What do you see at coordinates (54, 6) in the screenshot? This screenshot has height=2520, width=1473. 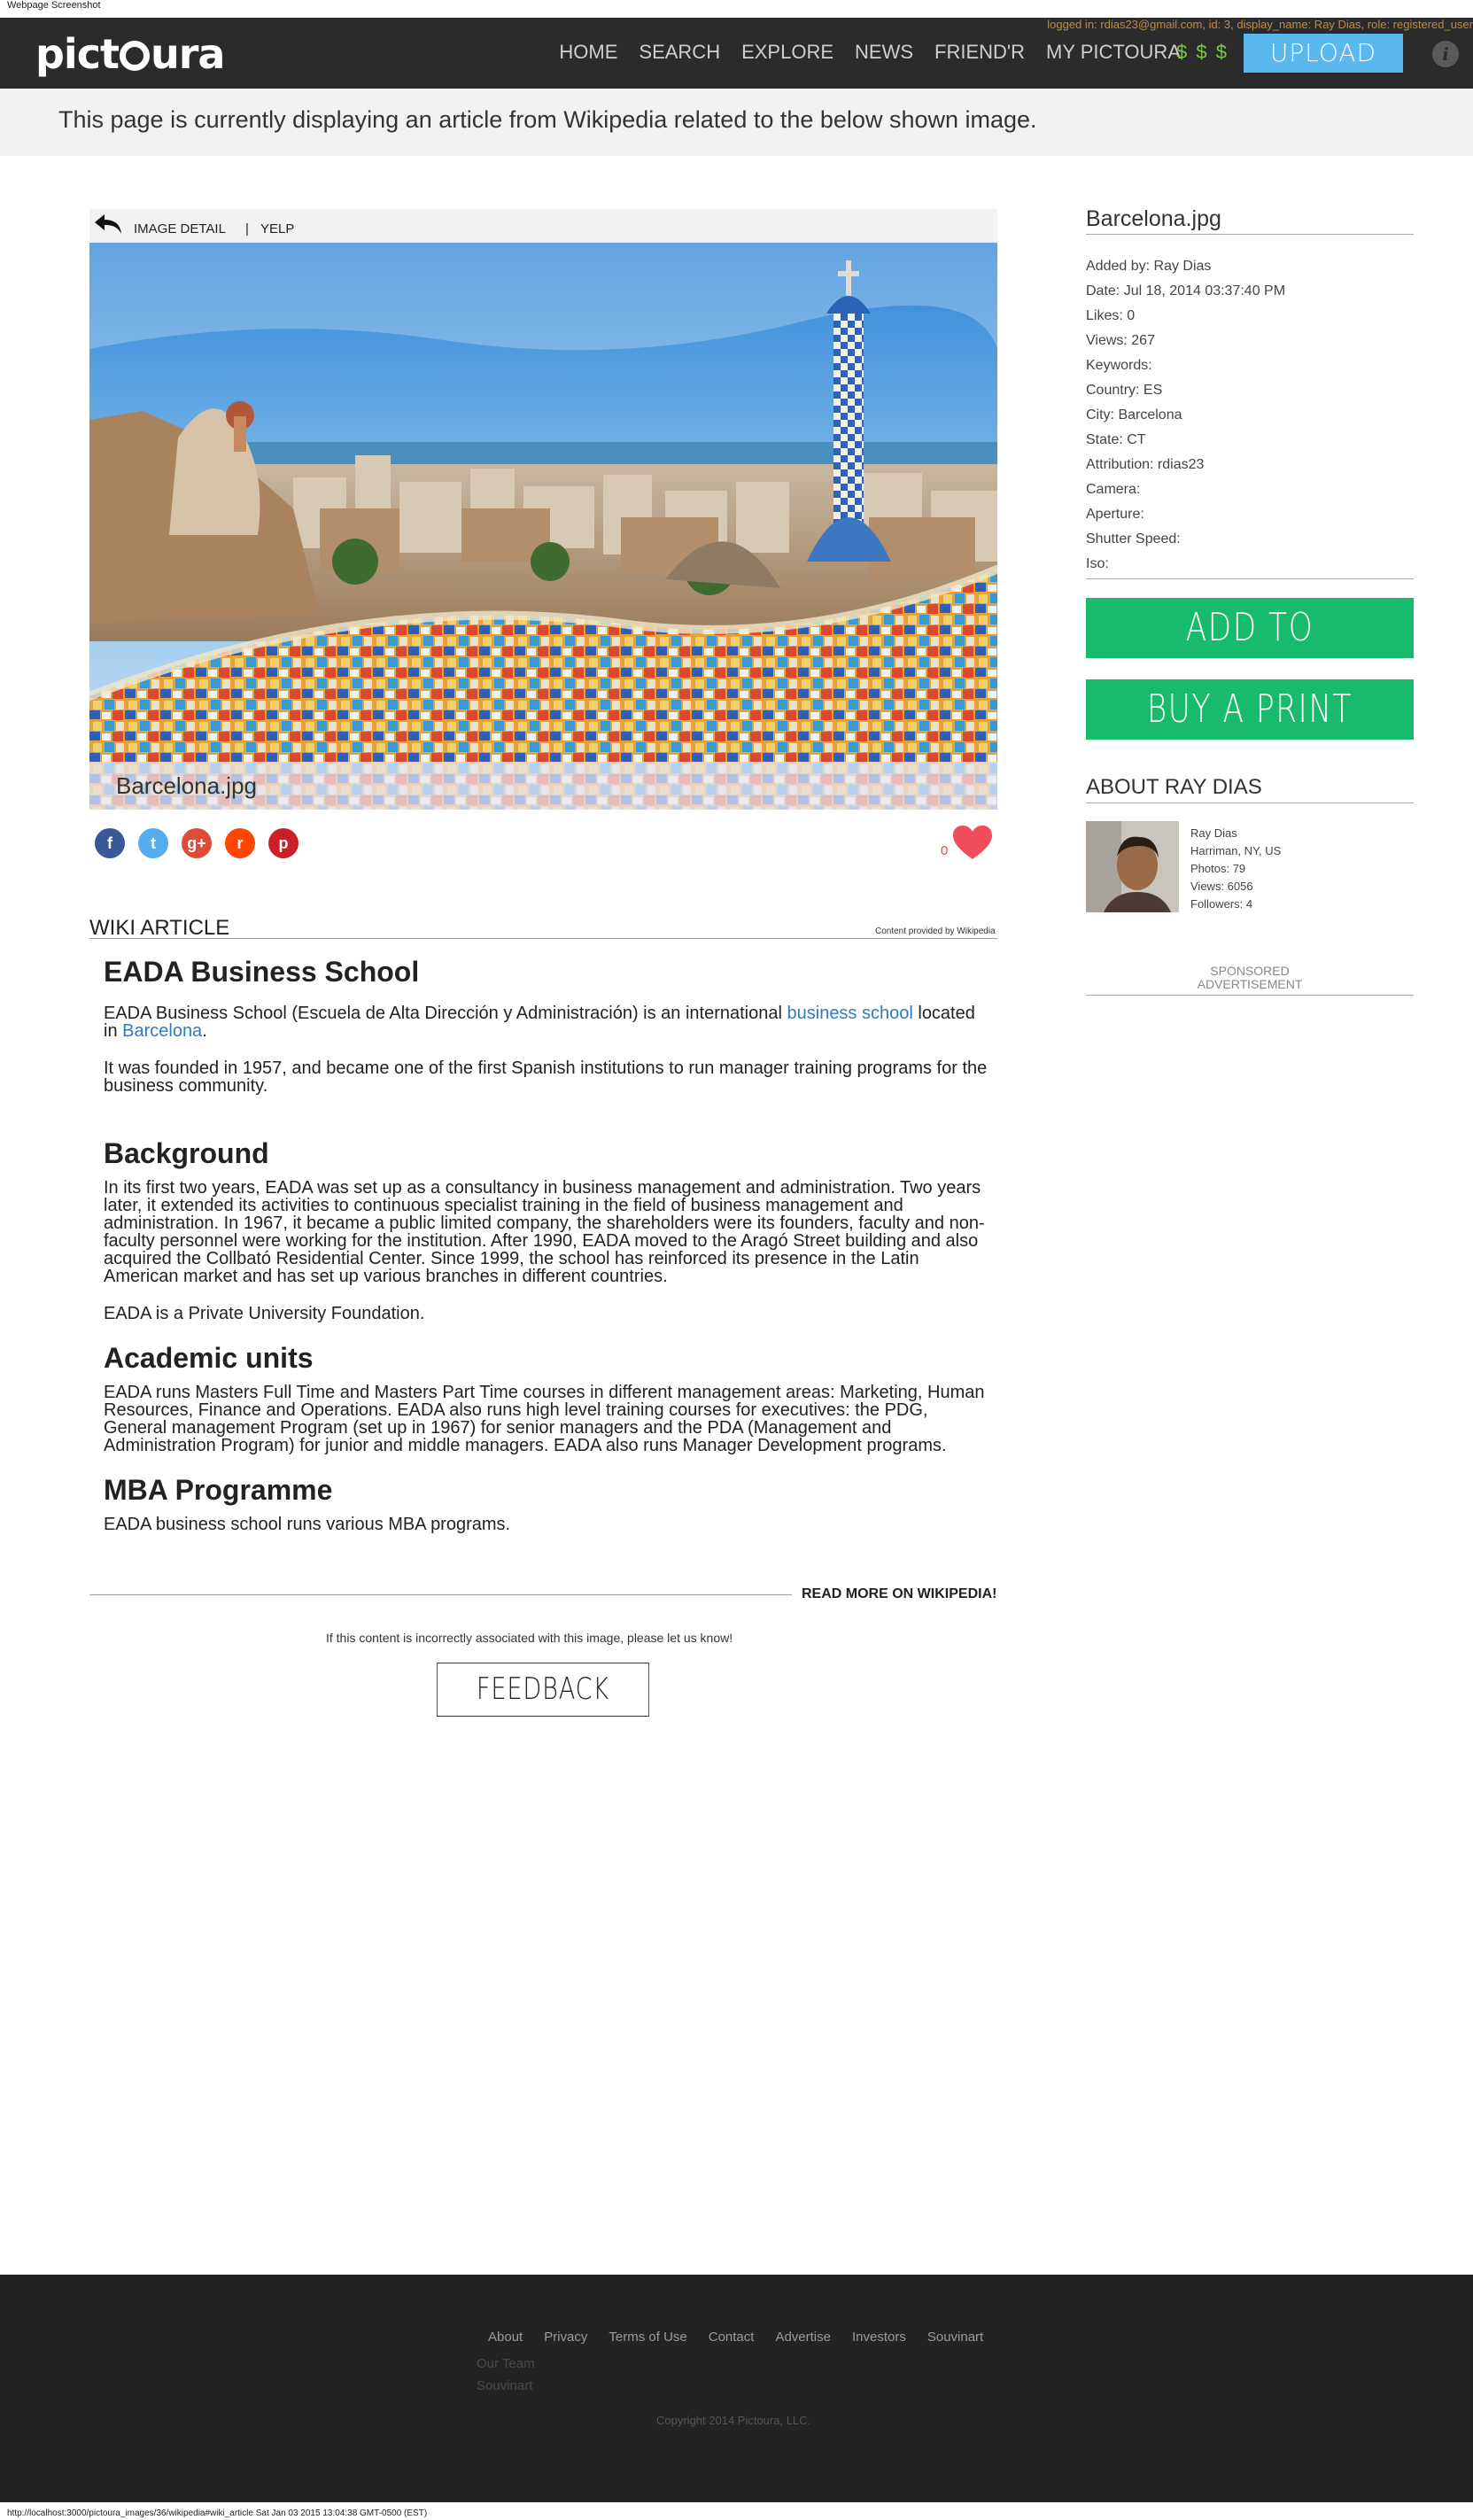 I see `screenshot-label: Webpage Screenshot` at bounding box center [54, 6].